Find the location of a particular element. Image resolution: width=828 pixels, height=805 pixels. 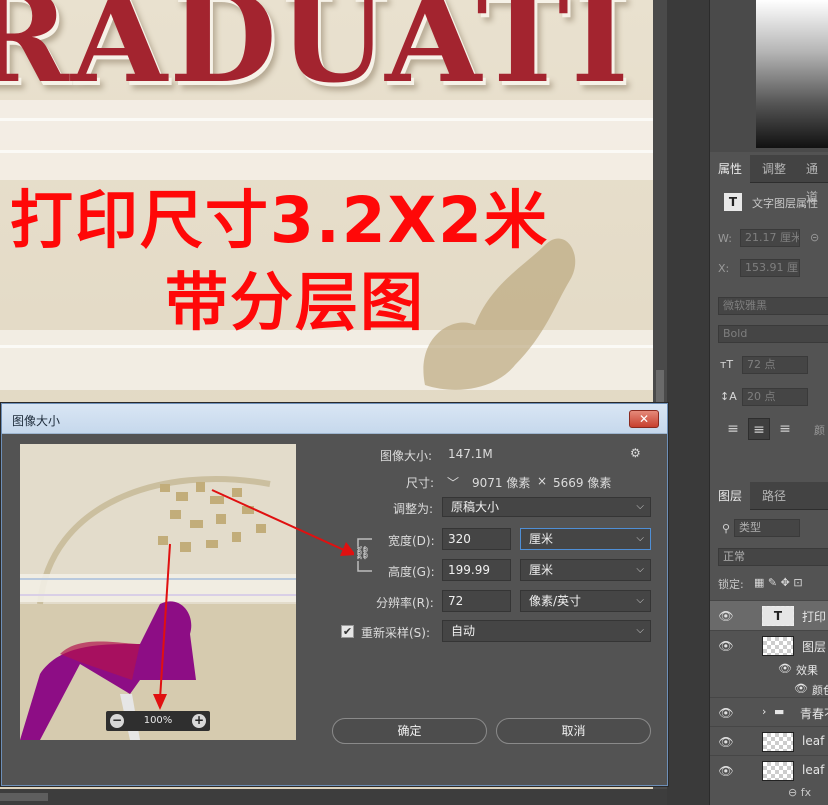

dialog-titlebar: 图像大小 ✕ is located at coordinates (334, 419).